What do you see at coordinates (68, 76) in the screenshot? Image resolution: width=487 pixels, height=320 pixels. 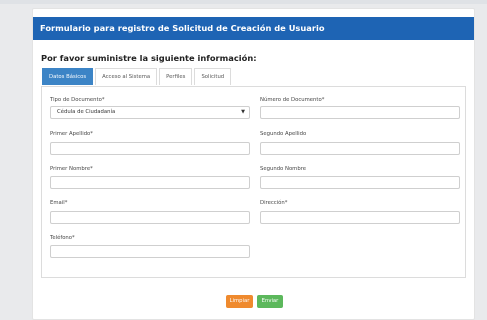 I see `tab-datos-basicos: Datos Básicos` at bounding box center [68, 76].